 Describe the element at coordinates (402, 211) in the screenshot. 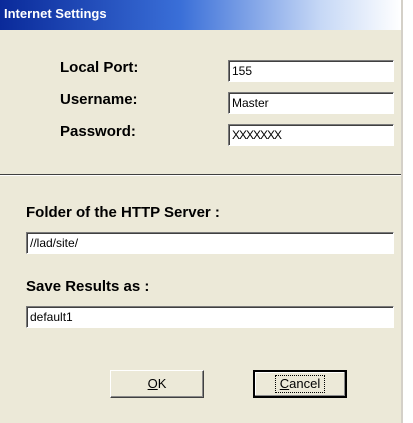

I see `window-frame-edge` at that location.